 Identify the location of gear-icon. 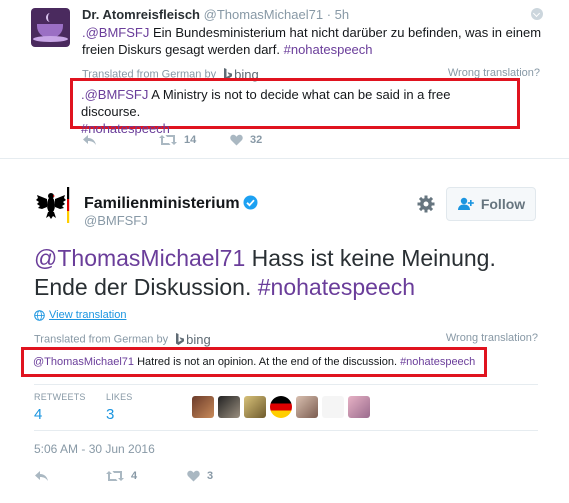
(426, 204).